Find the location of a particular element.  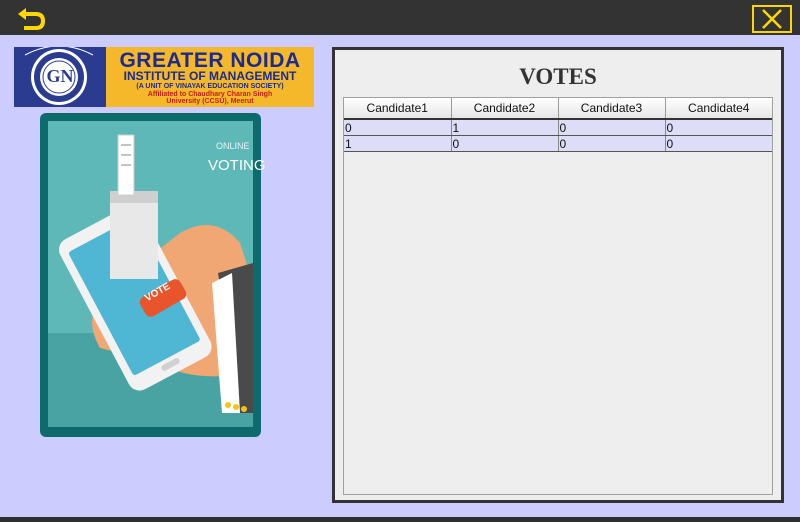

emblem-text: GN is located at coordinates (60, 76).